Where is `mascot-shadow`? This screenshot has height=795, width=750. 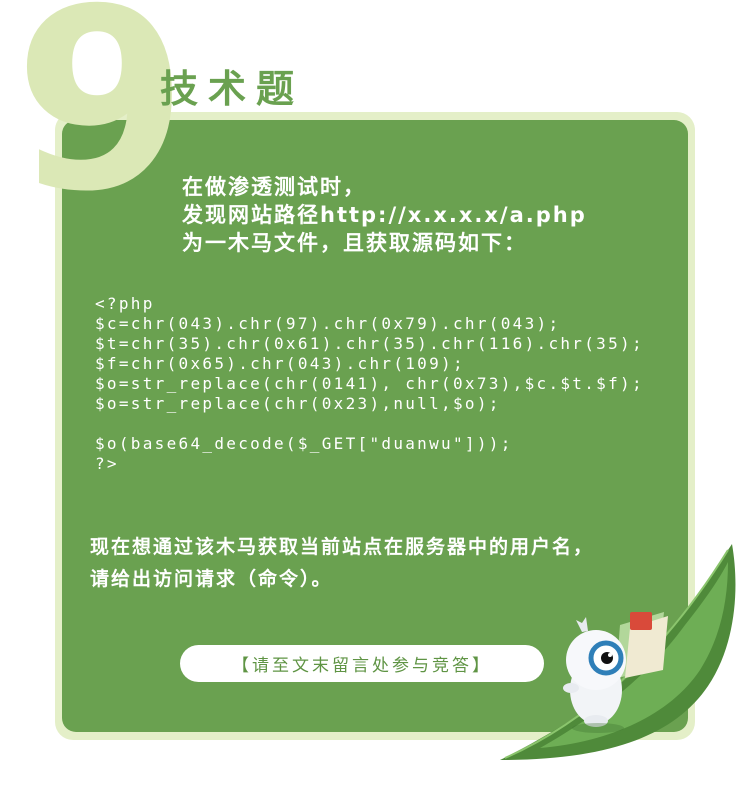
mascot-shadow is located at coordinates (598, 728).